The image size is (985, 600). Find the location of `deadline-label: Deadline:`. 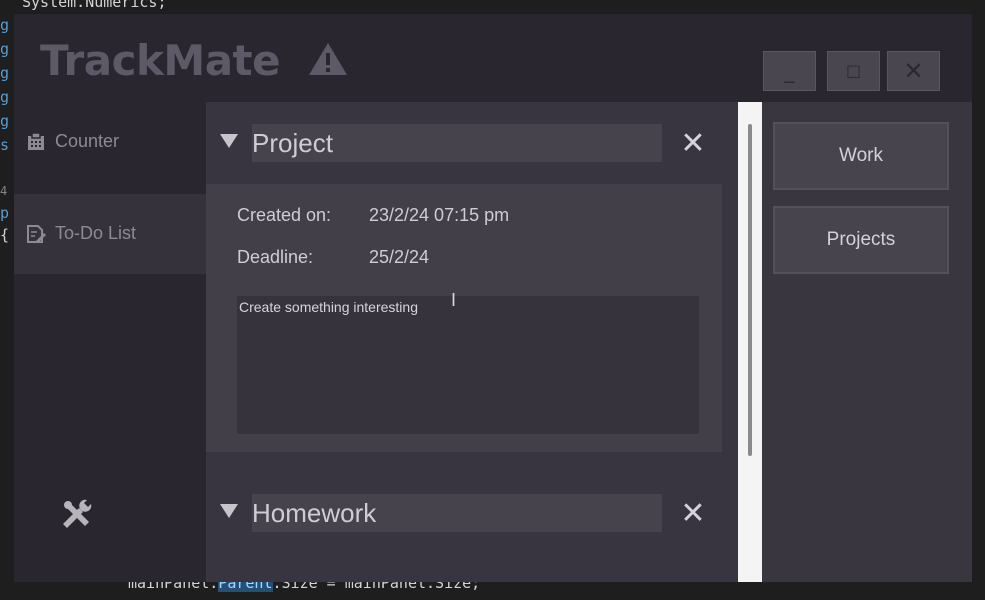

deadline-label: Deadline: is located at coordinates (275, 257).